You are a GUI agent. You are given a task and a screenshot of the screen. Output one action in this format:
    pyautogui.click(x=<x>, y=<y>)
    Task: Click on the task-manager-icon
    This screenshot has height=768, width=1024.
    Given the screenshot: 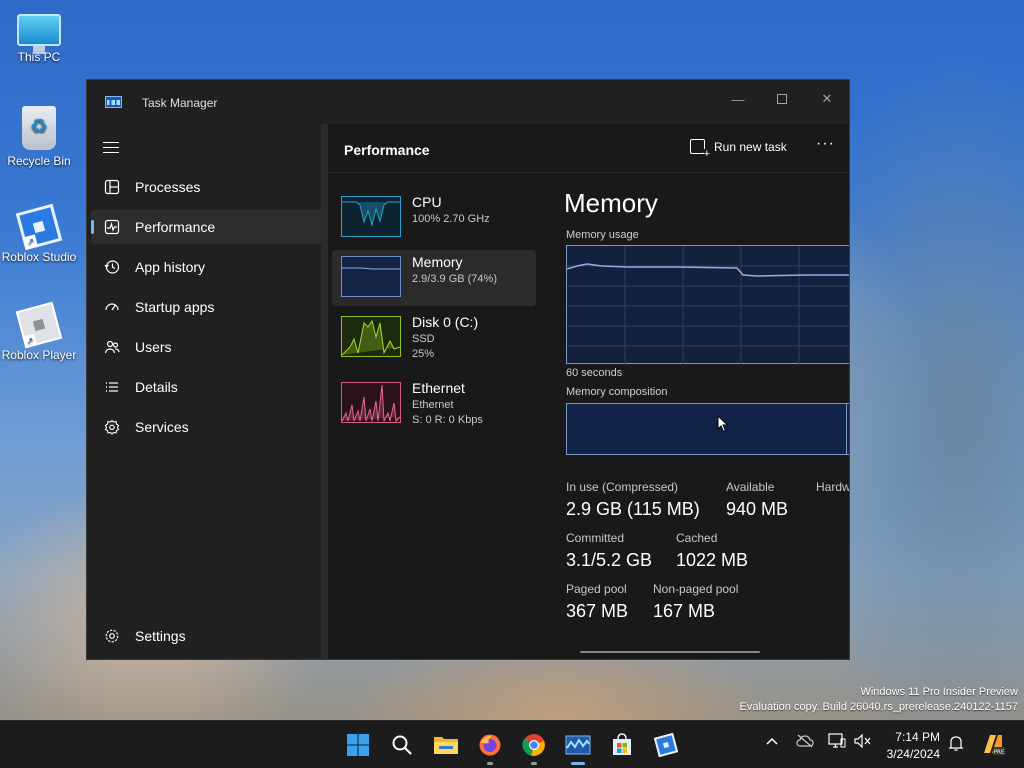 What is the action you would take?
    pyautogui.click(x=578, y=745)
    